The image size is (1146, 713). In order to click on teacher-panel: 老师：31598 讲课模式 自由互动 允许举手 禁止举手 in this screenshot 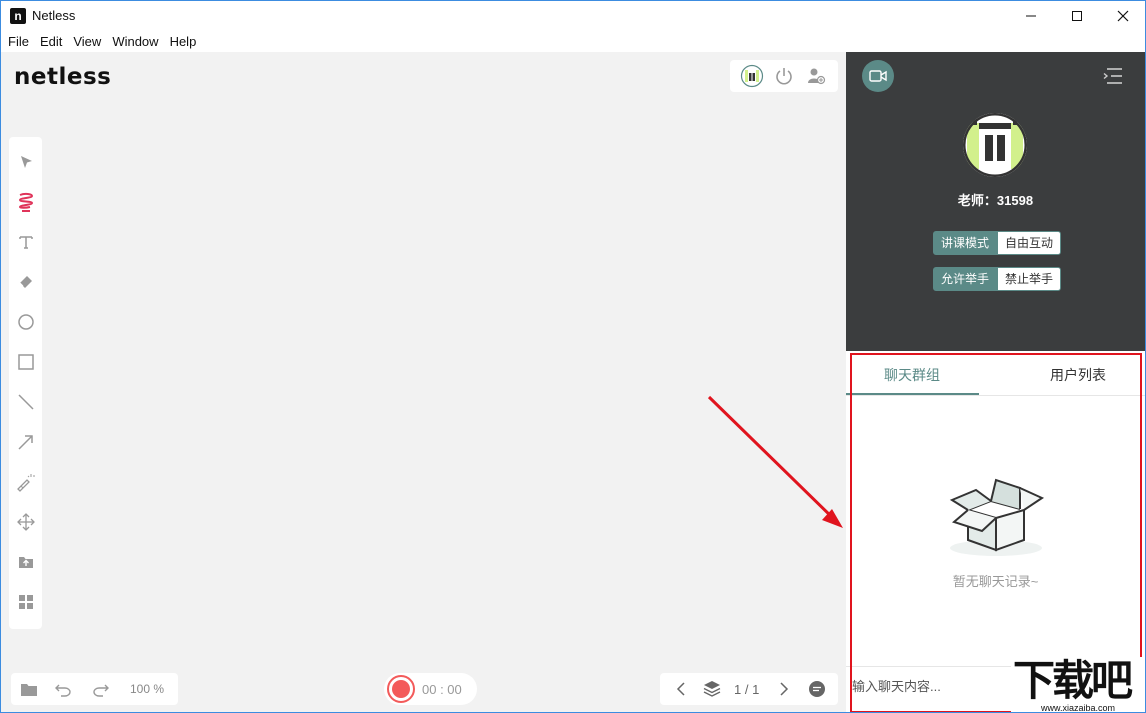, I will do `click(995, 201)`.